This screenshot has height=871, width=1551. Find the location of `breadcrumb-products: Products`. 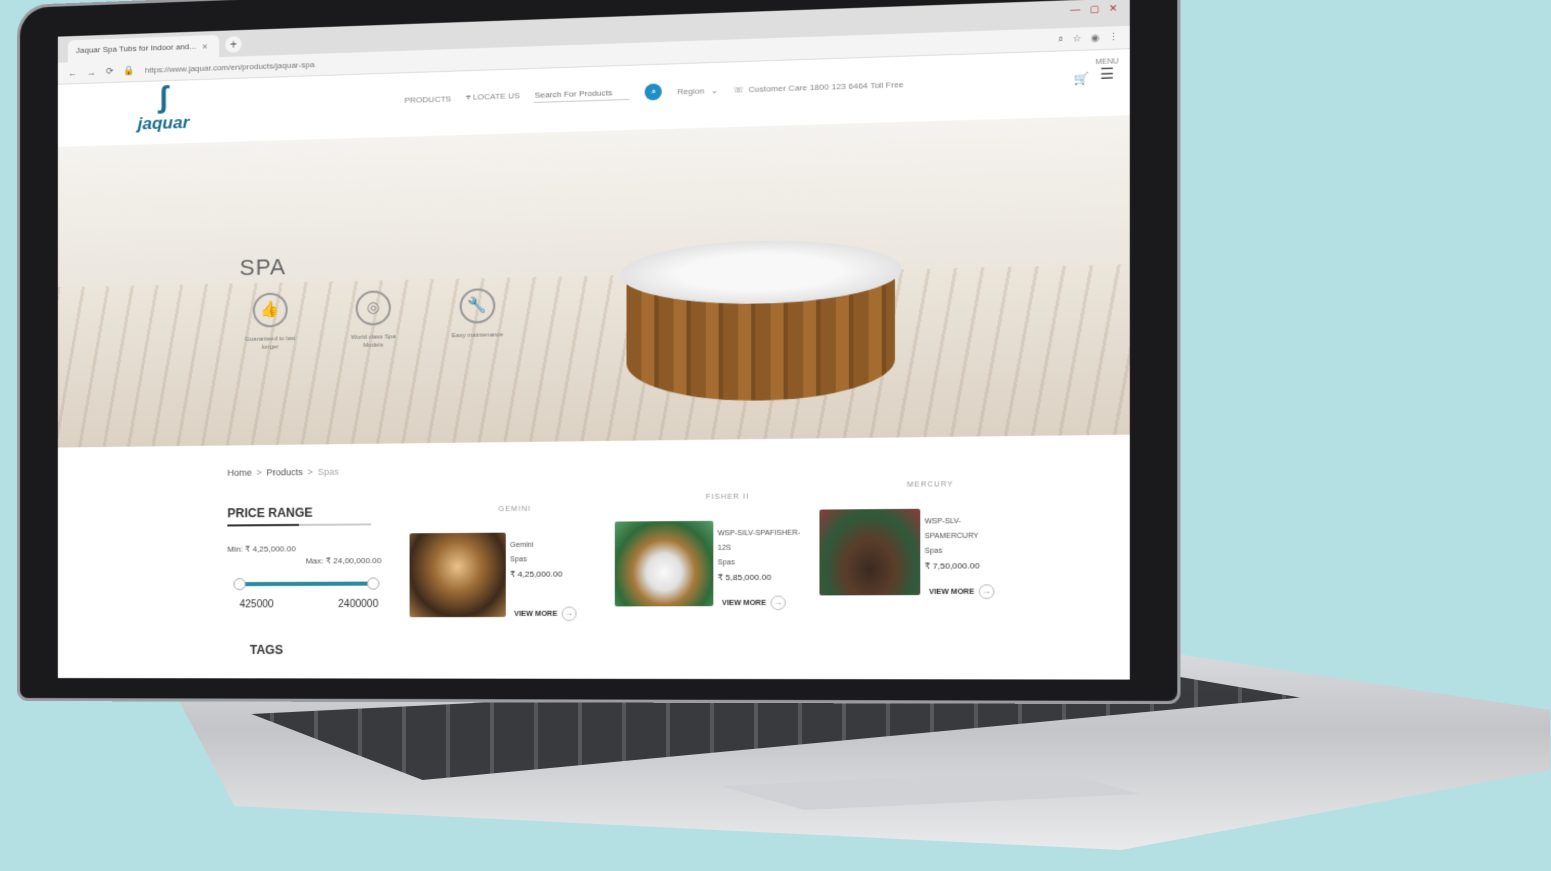

breadcrumb-products: Products is located at coordinates (284, 472).